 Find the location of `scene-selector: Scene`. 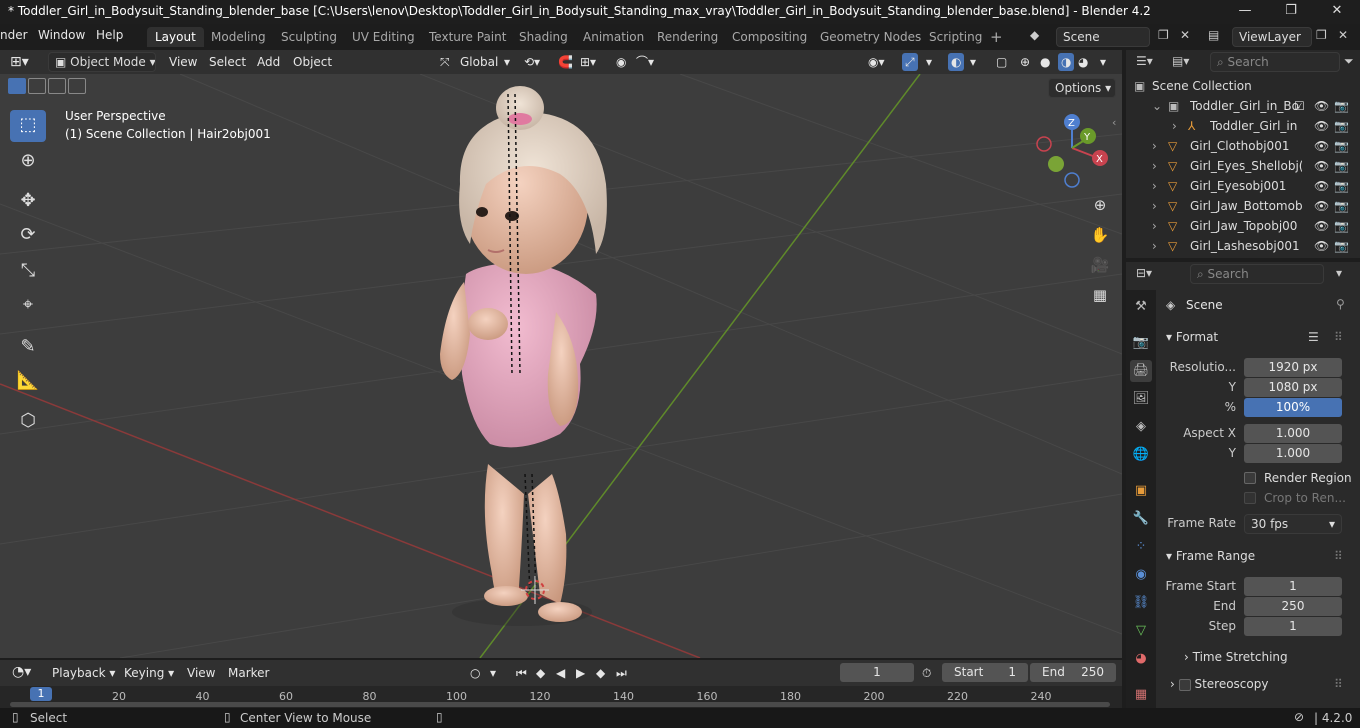

scene-selector: Scene is located at coordinates (1103, 37).